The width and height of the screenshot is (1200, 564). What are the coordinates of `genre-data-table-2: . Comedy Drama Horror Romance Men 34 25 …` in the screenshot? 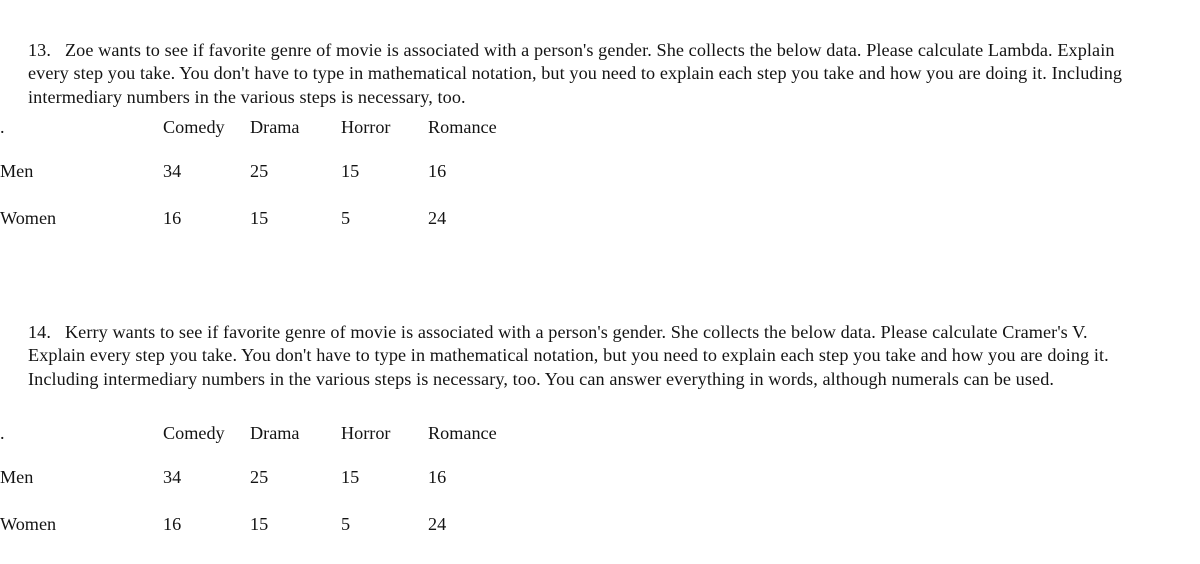 It's located at (300, 493).